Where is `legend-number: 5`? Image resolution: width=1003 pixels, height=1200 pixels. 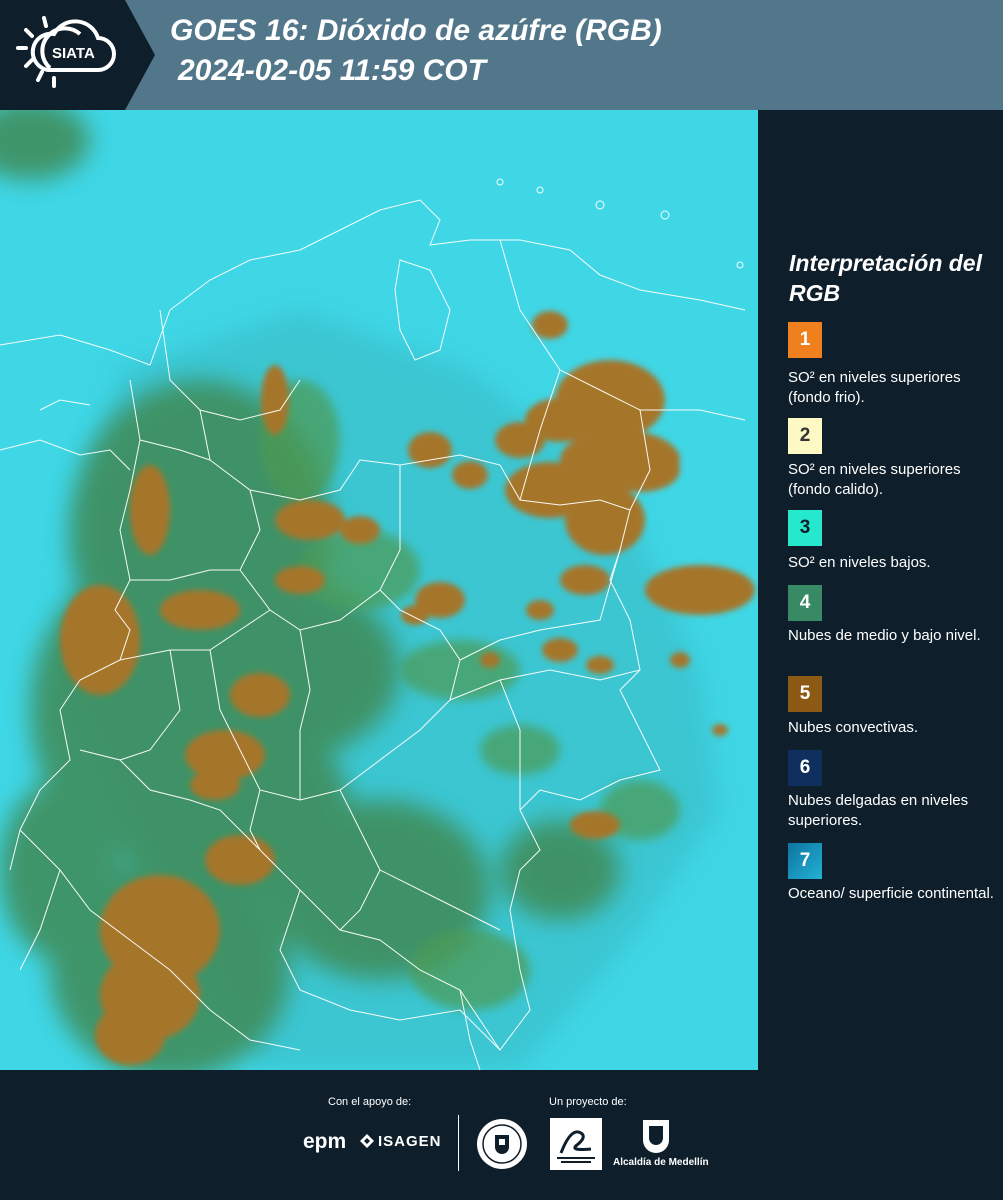 legend-number: 5 is located at coordinates (805, 693).